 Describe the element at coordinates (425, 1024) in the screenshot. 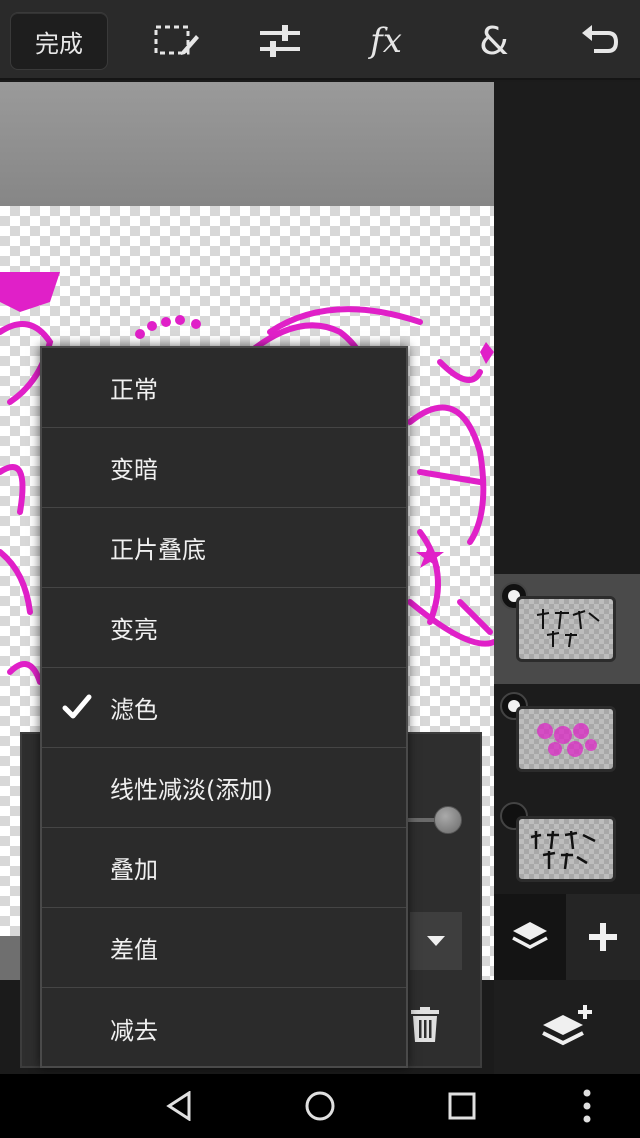

I see `trash-icon` at that location.